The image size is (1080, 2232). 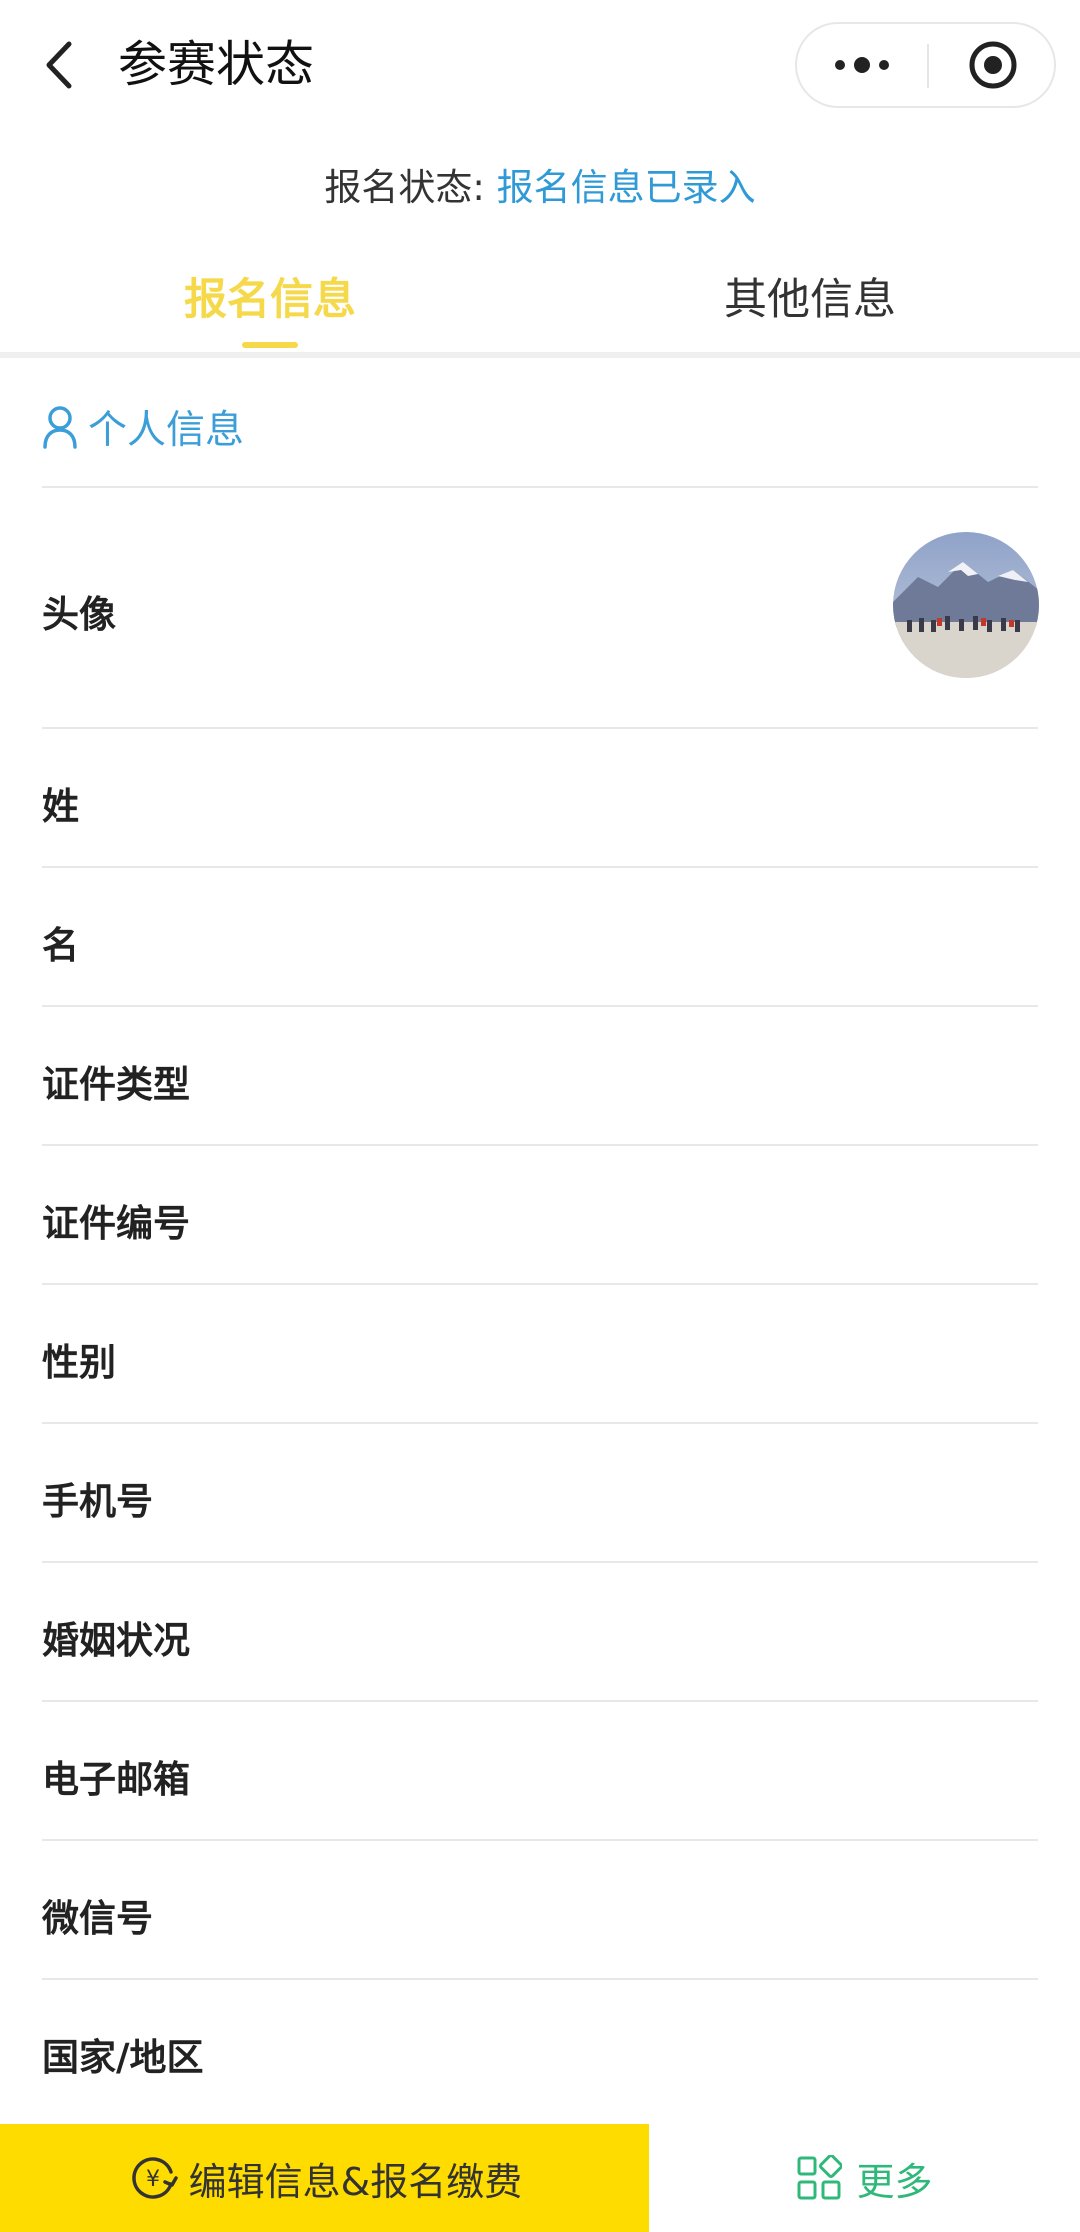 I want to click on mini-program-capsule, so click(x=925, y=65).